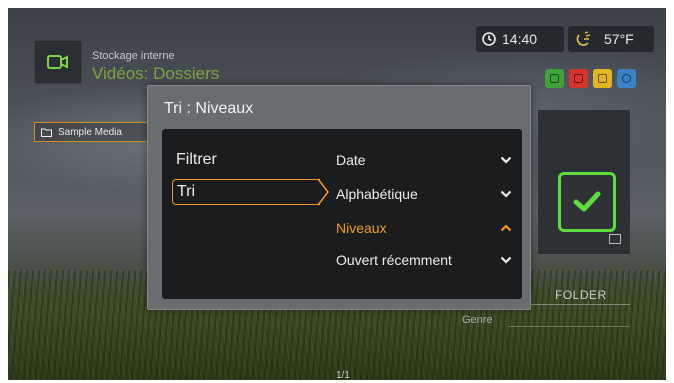 This screenshot has width=674, height=383. I want to click on clock-time: 14:40, so click(520, 39).